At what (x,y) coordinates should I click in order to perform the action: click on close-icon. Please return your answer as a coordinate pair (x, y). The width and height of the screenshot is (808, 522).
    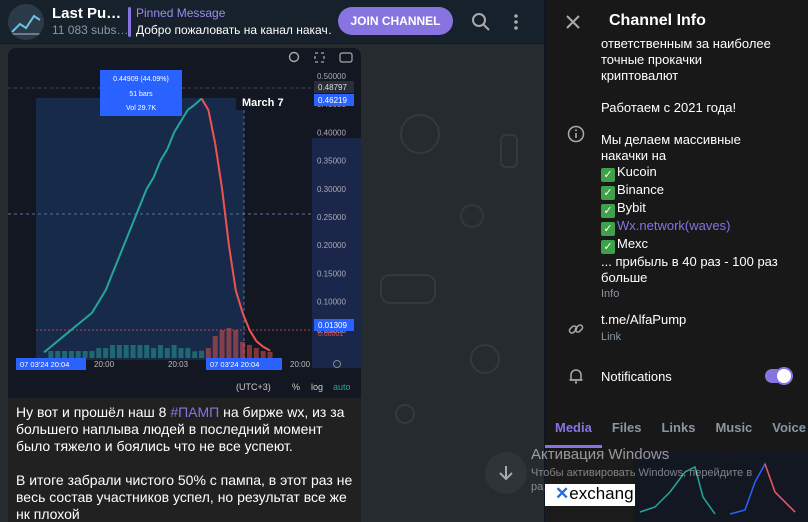
    Looking at the image, I should click on (573, 22).